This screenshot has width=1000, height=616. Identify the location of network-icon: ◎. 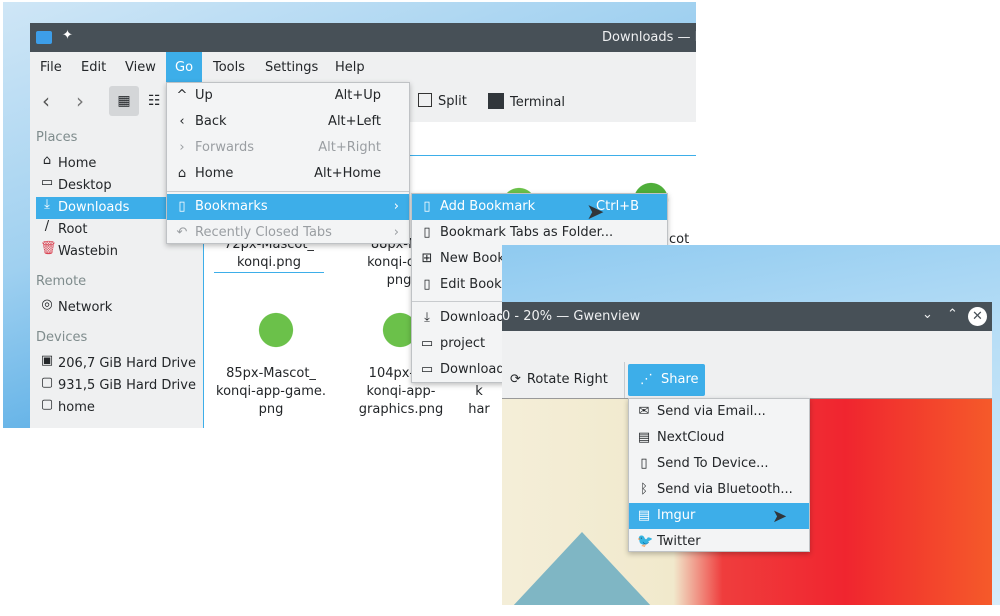
(47, 304).